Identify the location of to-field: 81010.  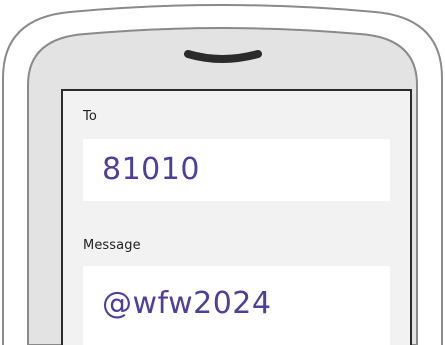
(236, 170).